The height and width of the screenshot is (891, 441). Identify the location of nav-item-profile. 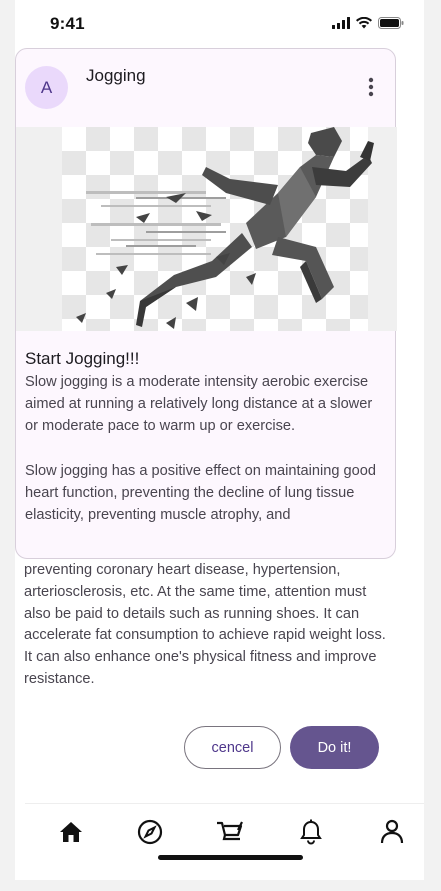
(392, 832).